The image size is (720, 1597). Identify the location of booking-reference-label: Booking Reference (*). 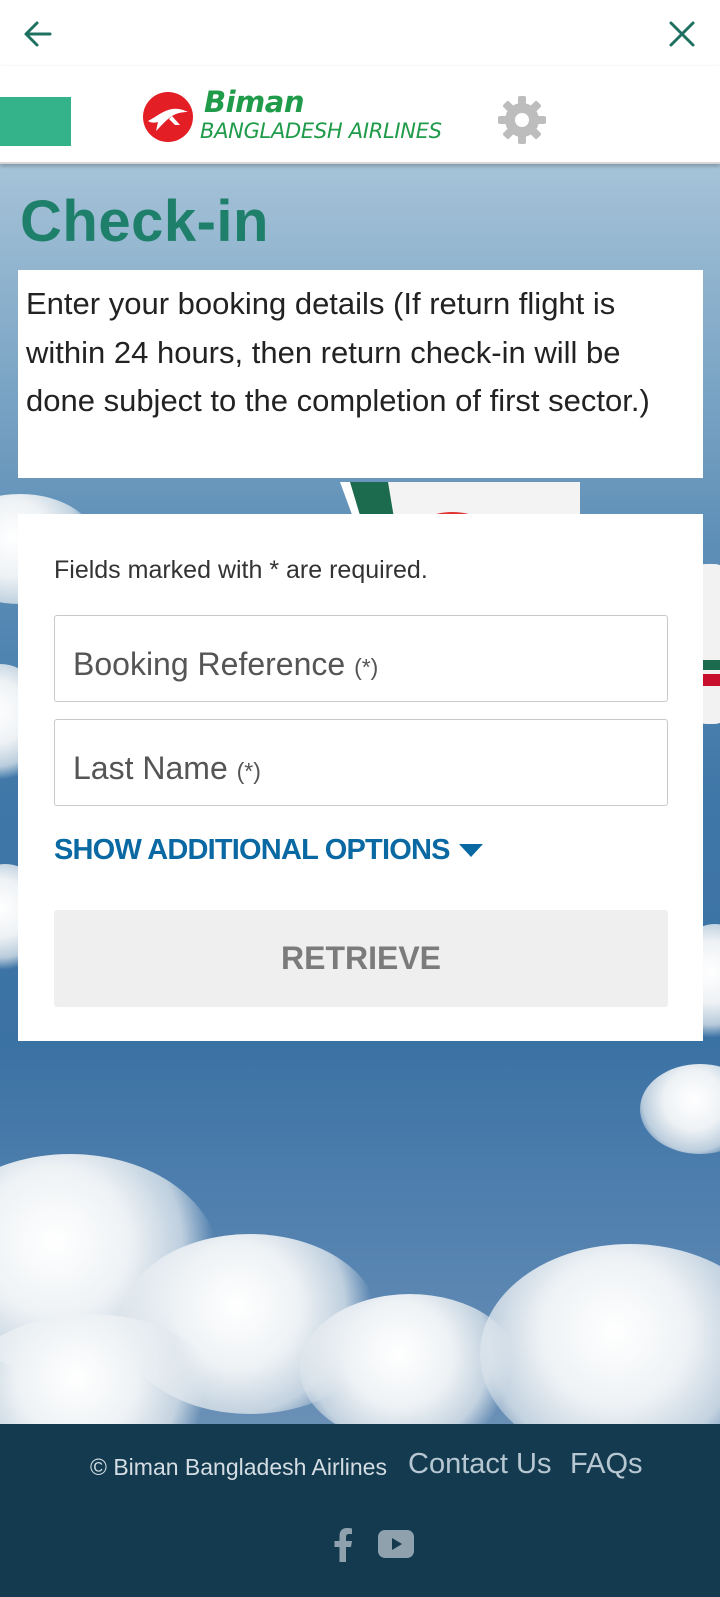
(225, 664).